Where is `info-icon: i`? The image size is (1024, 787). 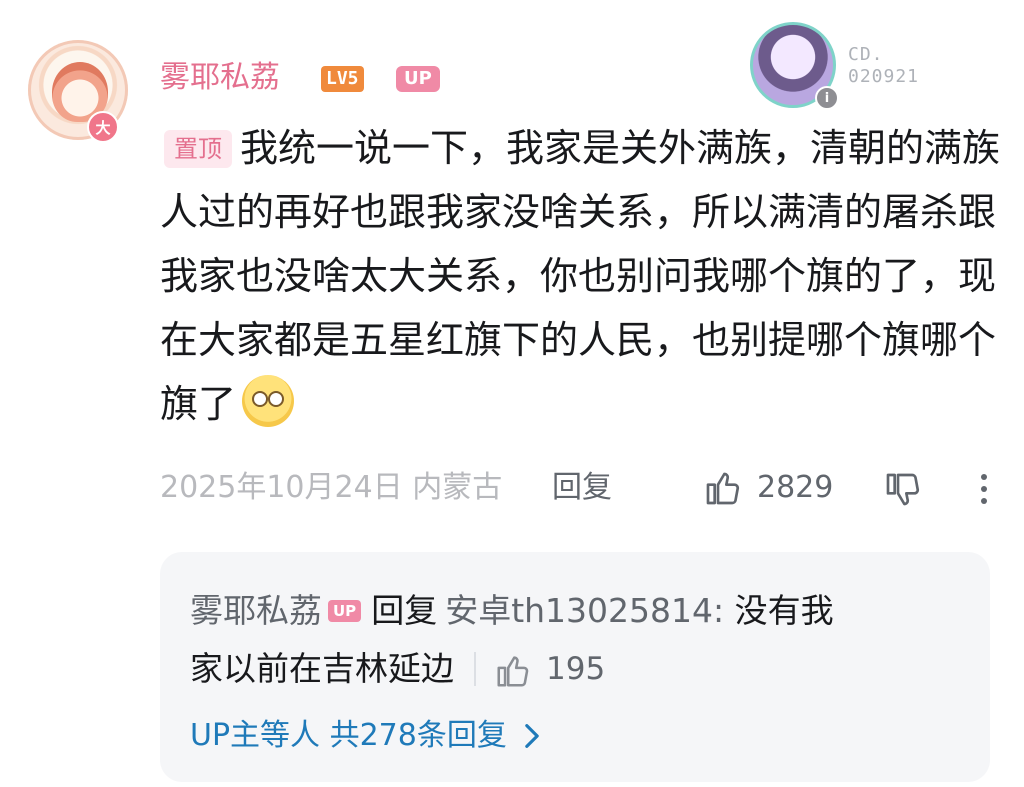
info-icon: i is located at coordinates (827, 98).